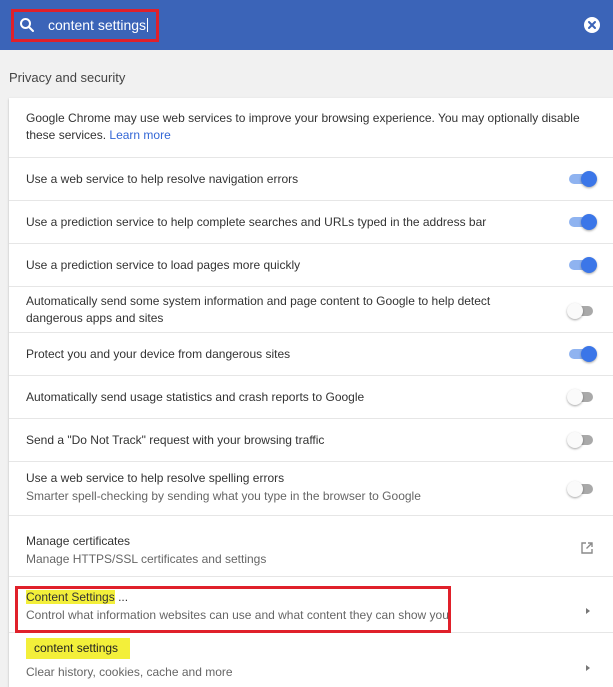 This screenshot has width=613, height=687. I want to click on search-icon, so click(27, 25).